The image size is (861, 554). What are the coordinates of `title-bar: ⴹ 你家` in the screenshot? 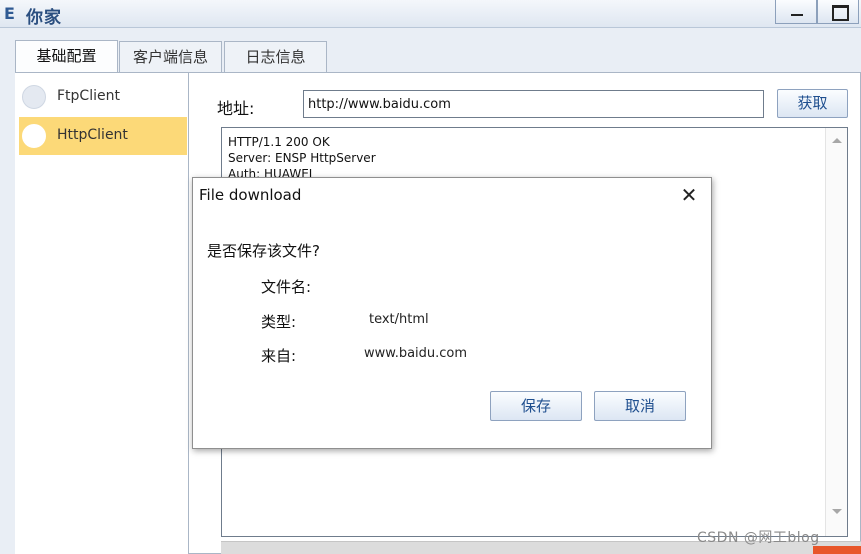 It's located at (430, 14).